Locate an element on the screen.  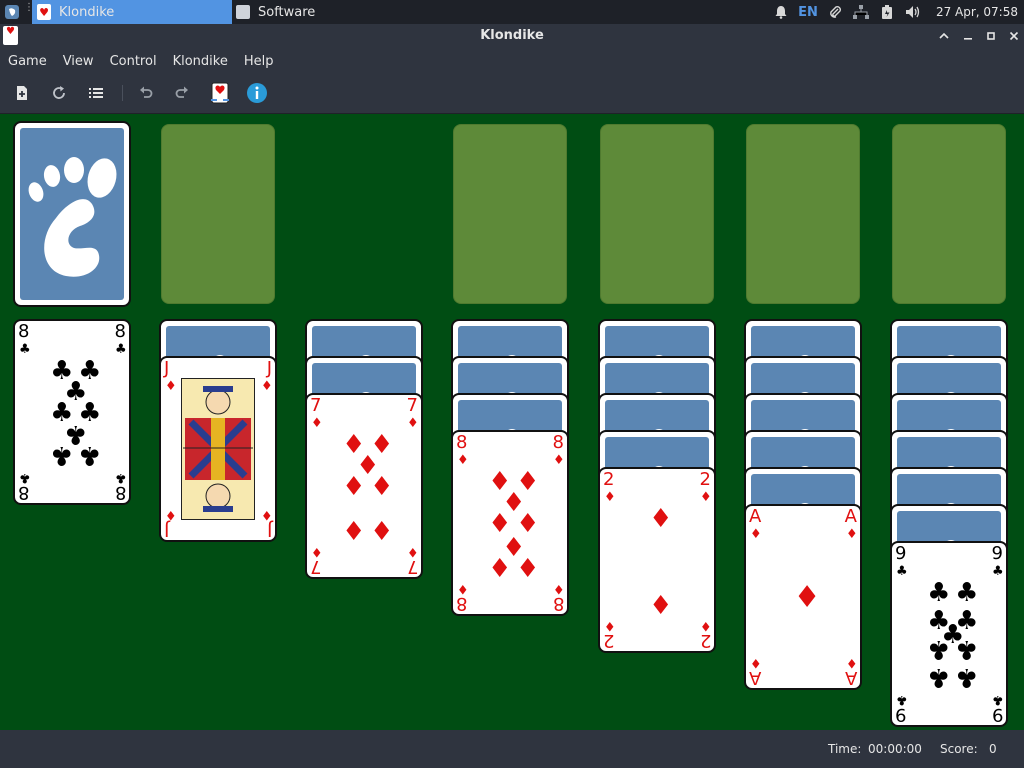
stock-pile is located at coordinates (72, 214).